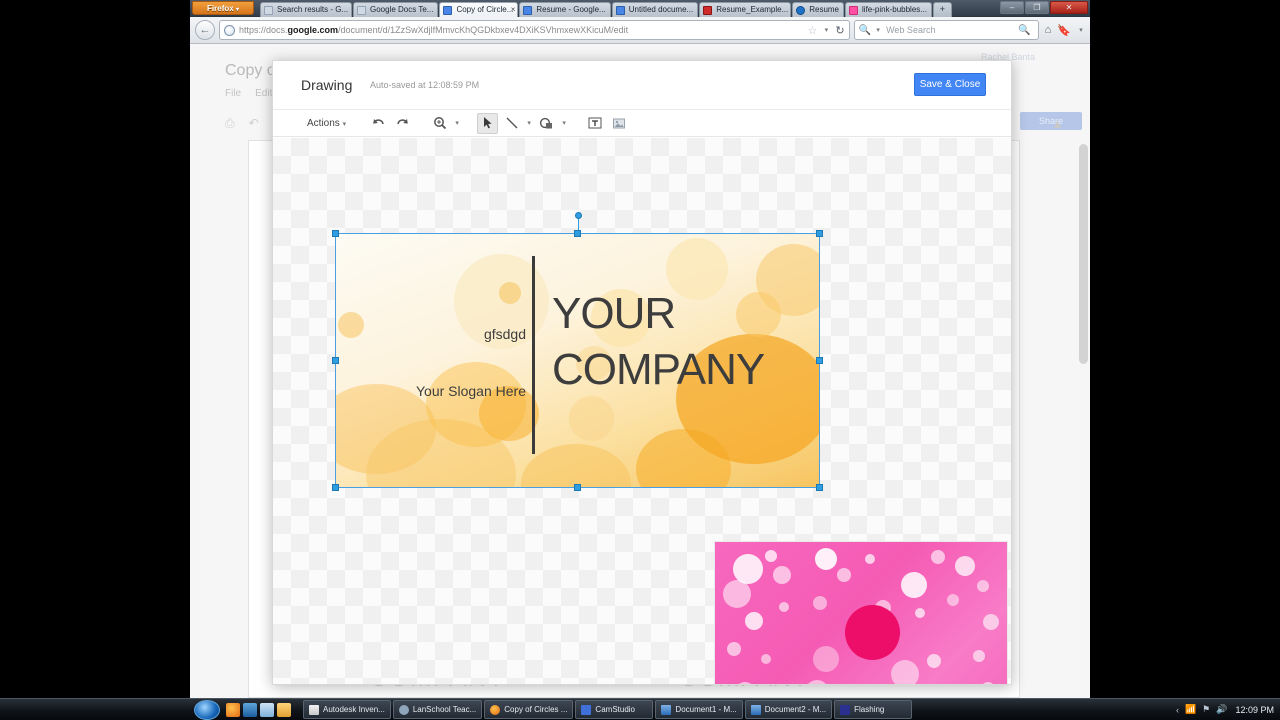 The image size is (1280, 720). What do you see at coordinates (230, 123) in the screenshot?
I see `print-icon: ⎙` at bounding box center [230, 123].